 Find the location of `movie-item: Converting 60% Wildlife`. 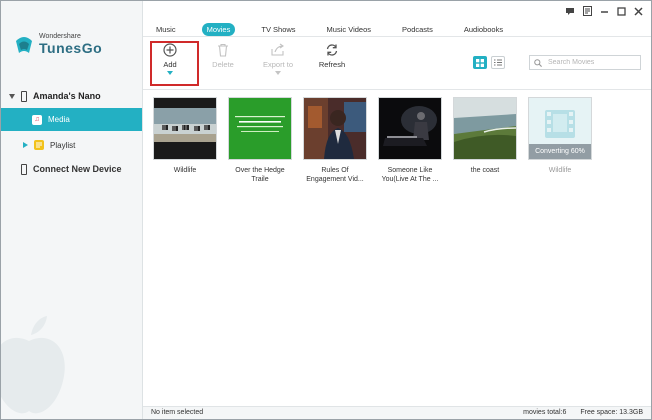

movie-item: Converting 60% Wildlife is located at coordinates (560, 136).